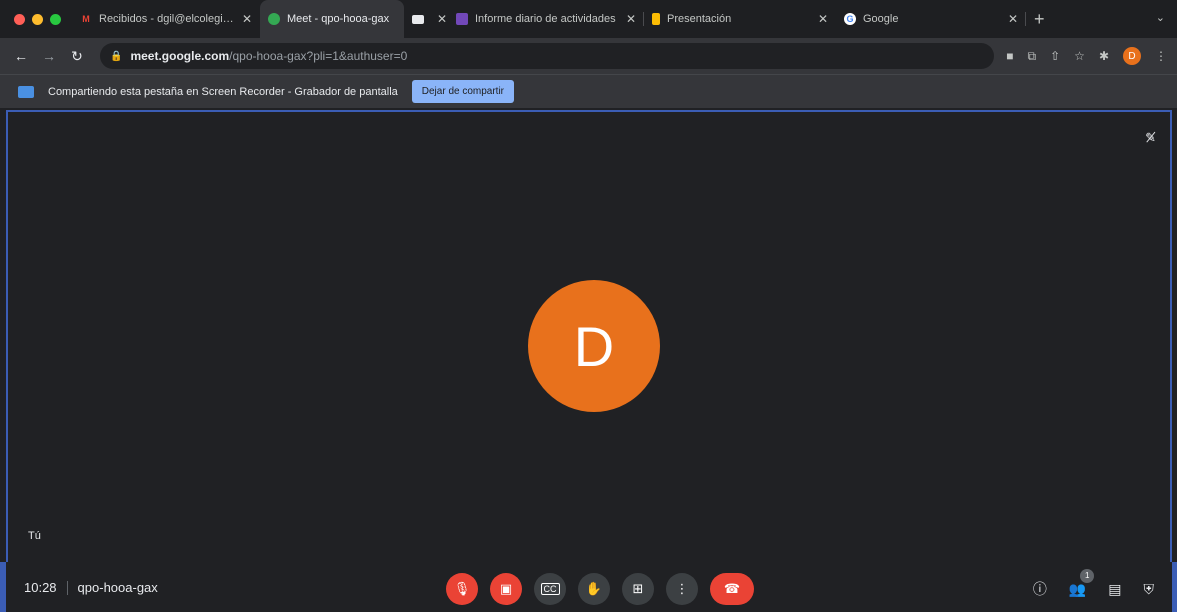  I want to click on tab-gmail: M Recibidos - dgil@elcolegiodeh ✕, so click(166, 19).